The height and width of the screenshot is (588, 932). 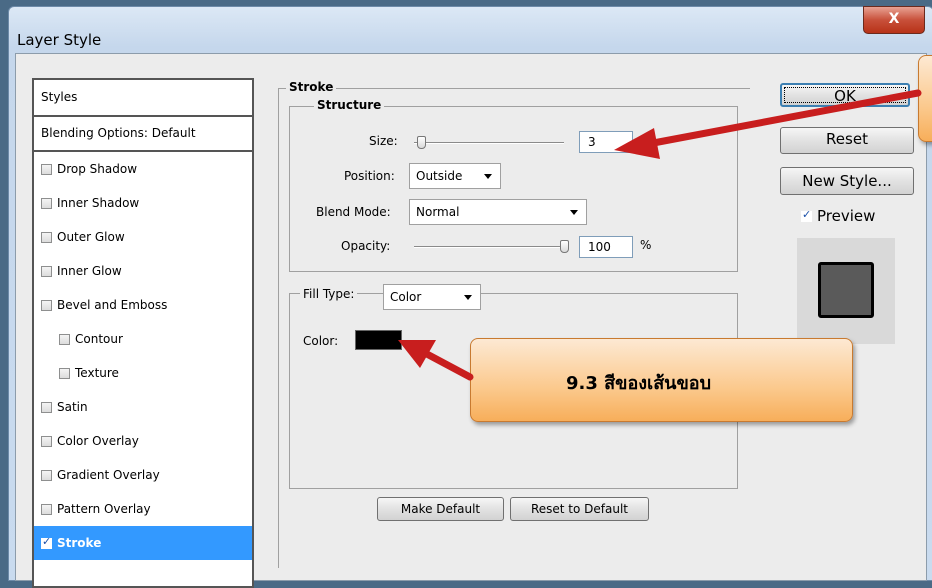 I want to click on style-item-outer-glow: Outer Glow, so click(x=143, y=237).